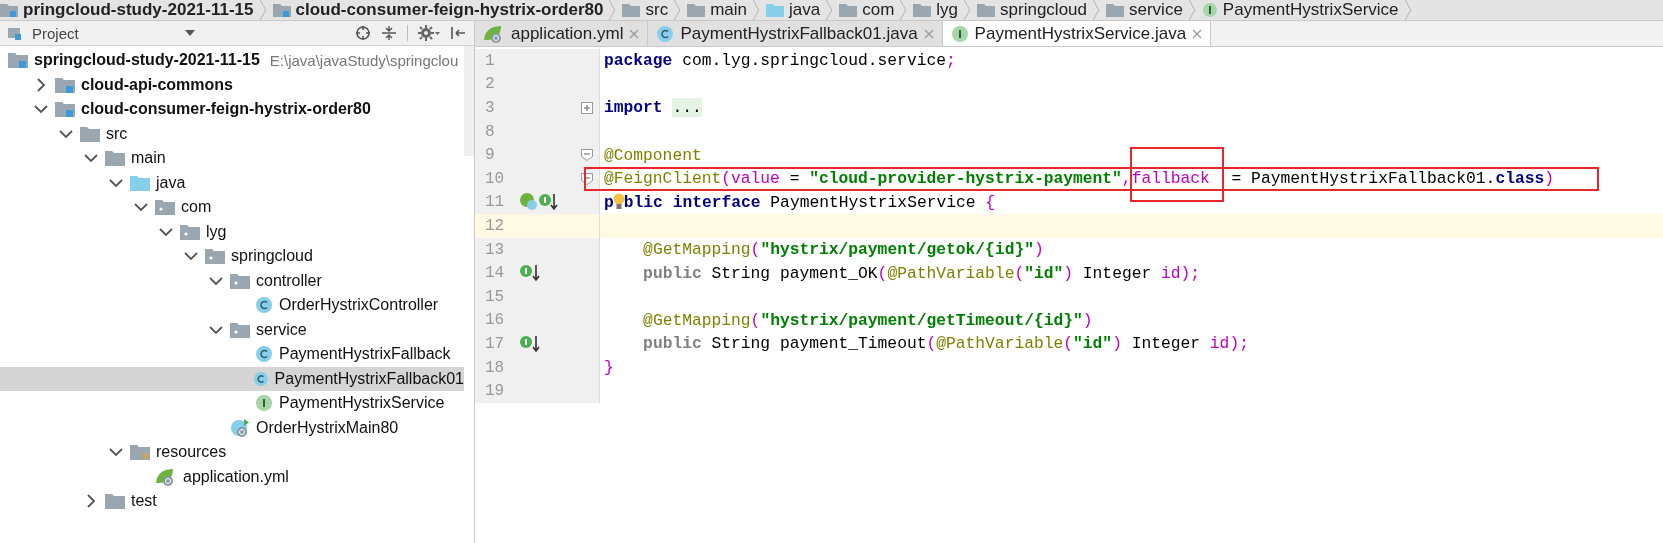 The image size is (1663, 543). I want to click on tree-item: controller, so click(232, 280).